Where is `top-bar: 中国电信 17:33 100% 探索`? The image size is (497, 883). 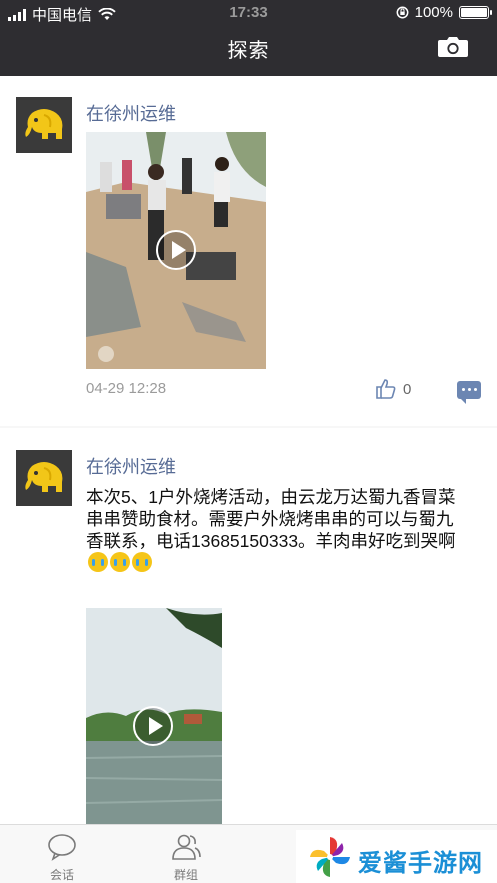
top-bar: 中国电信 17:33 100% 探索 is located at coordinates (248, 38).